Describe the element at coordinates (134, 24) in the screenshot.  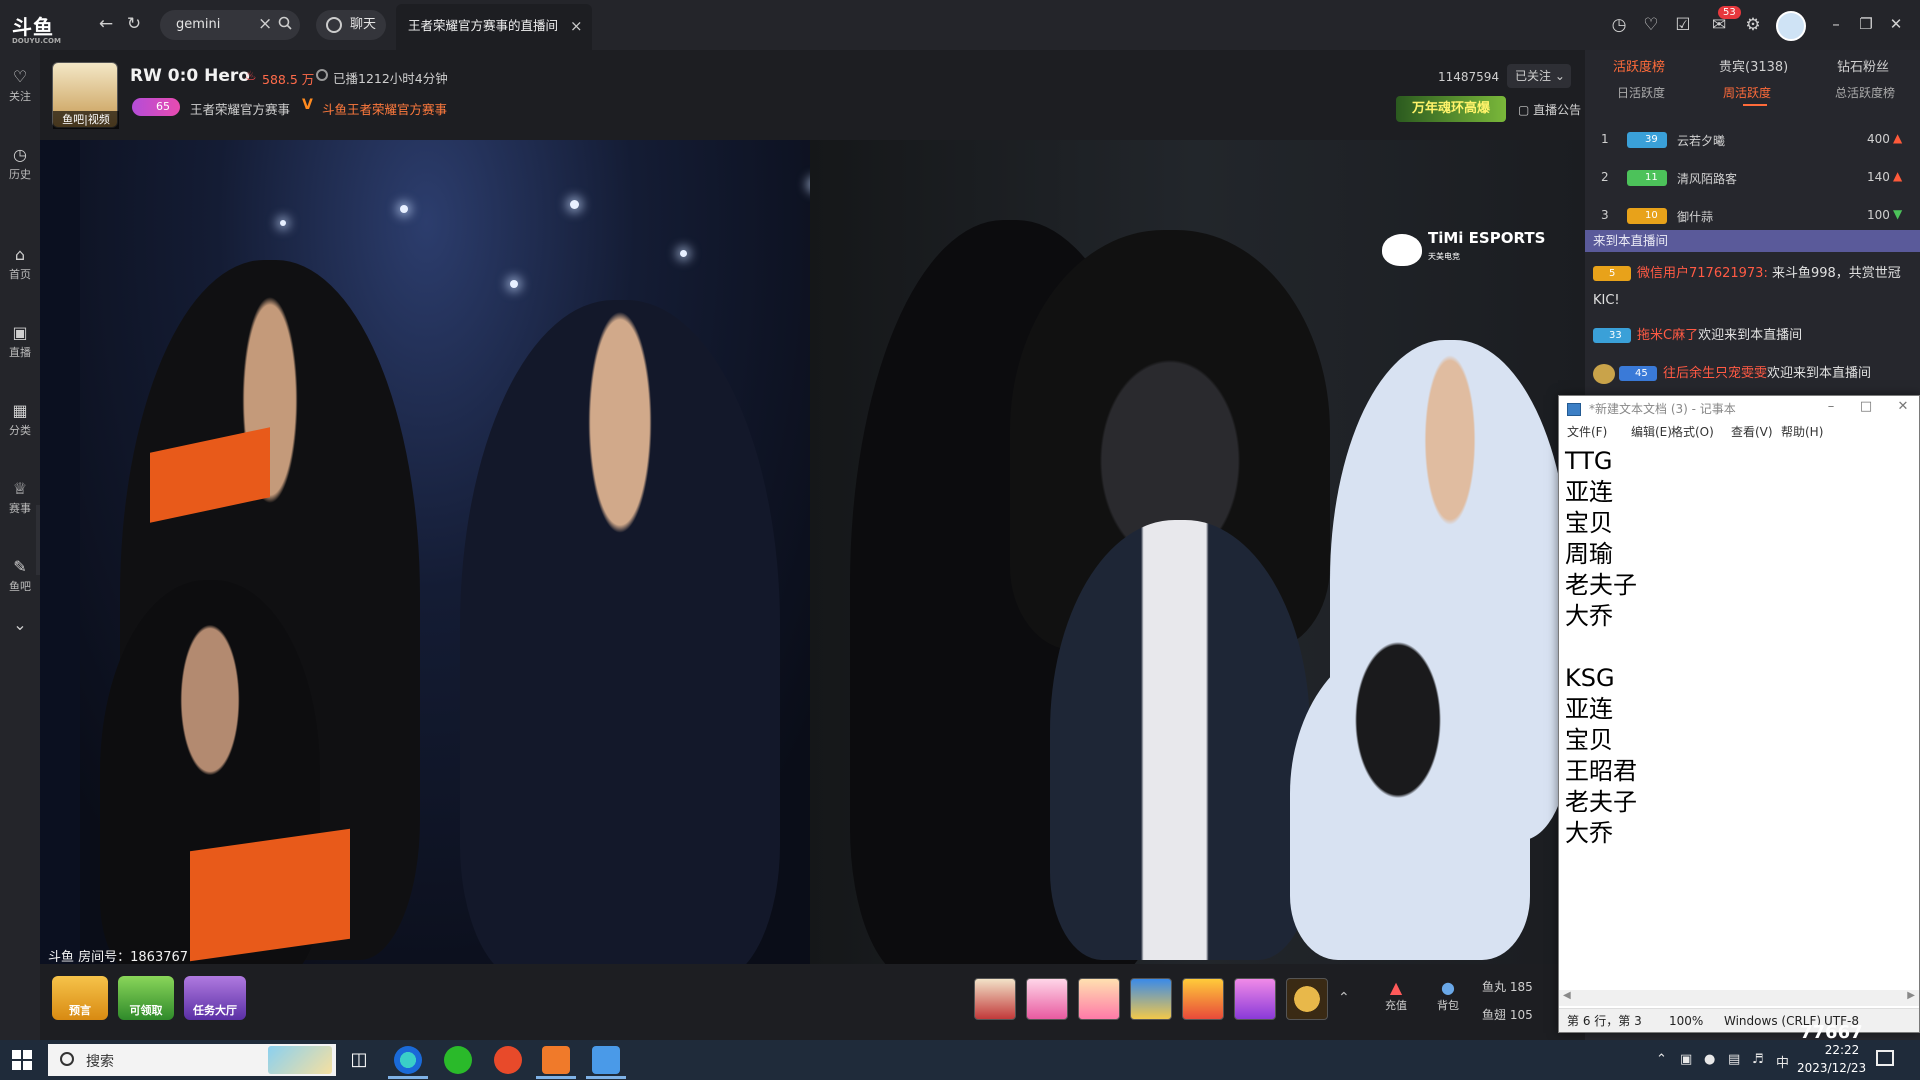
I see `refresh-icon: ↻` at that location.